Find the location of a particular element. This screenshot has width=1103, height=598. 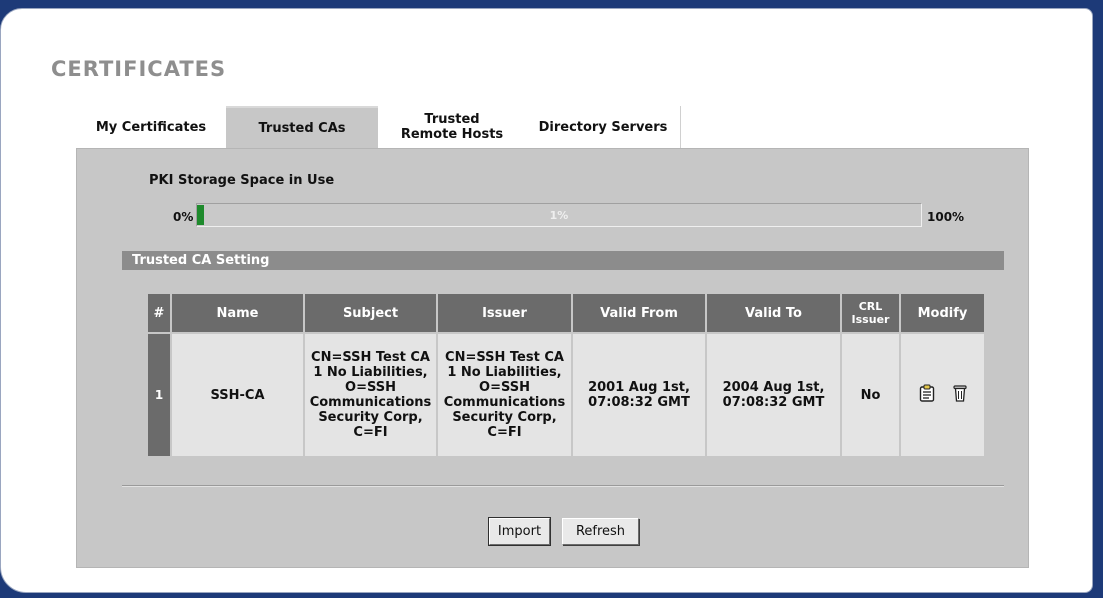

col-header-issuer: Issuer is located at coordinates (504, 313).